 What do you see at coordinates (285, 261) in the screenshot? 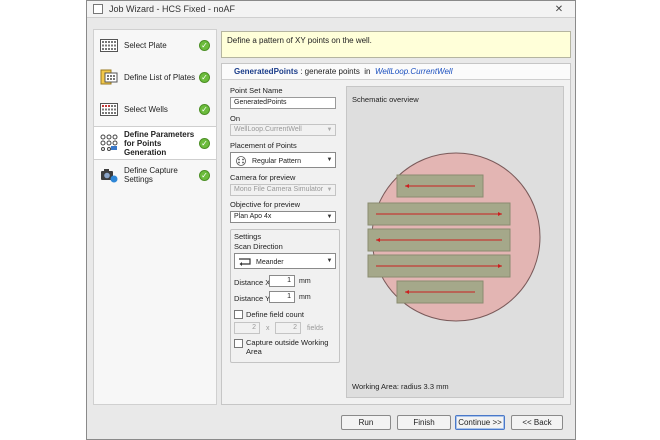
I see `scan-direction-dropdown: Meander ▼` at bounding box center [285, 261].